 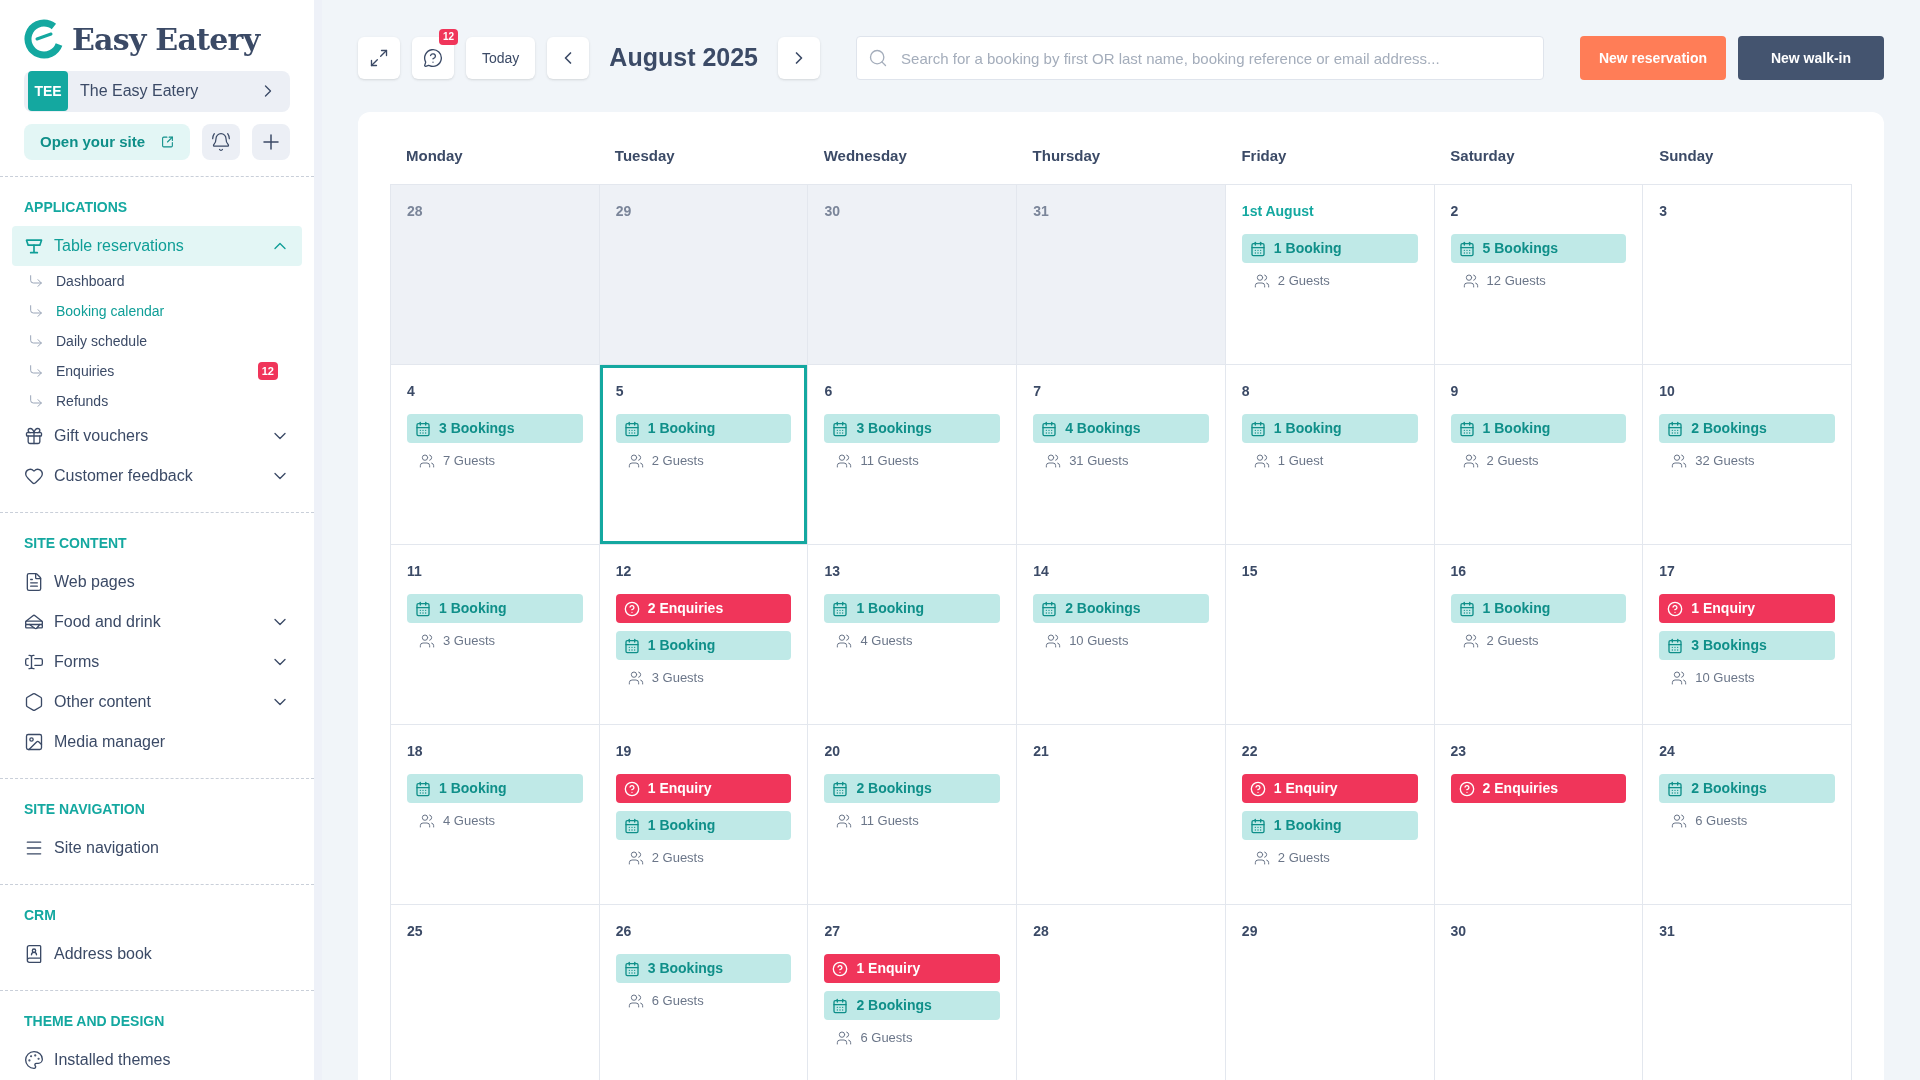 I want to click on day-number: 12, so click(x=624, y=571).